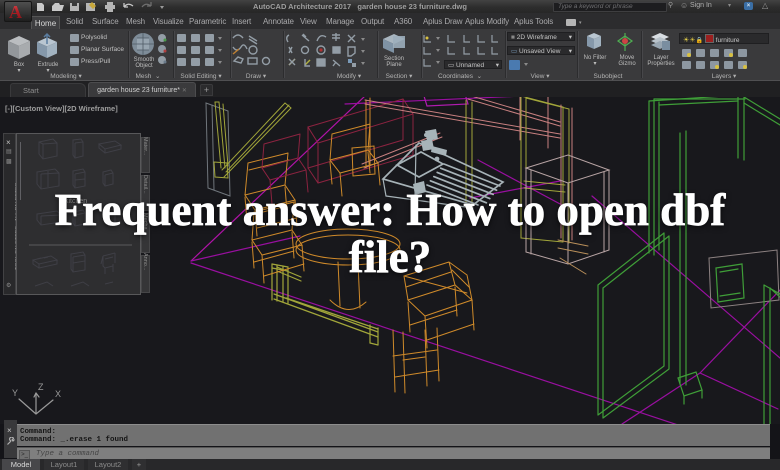 The width and height of the screenshot is (780, 470). What do you see at coordinates (41, 387) in the screenshot?
I see `svg-text: Z` at bounding box center [41, 387].